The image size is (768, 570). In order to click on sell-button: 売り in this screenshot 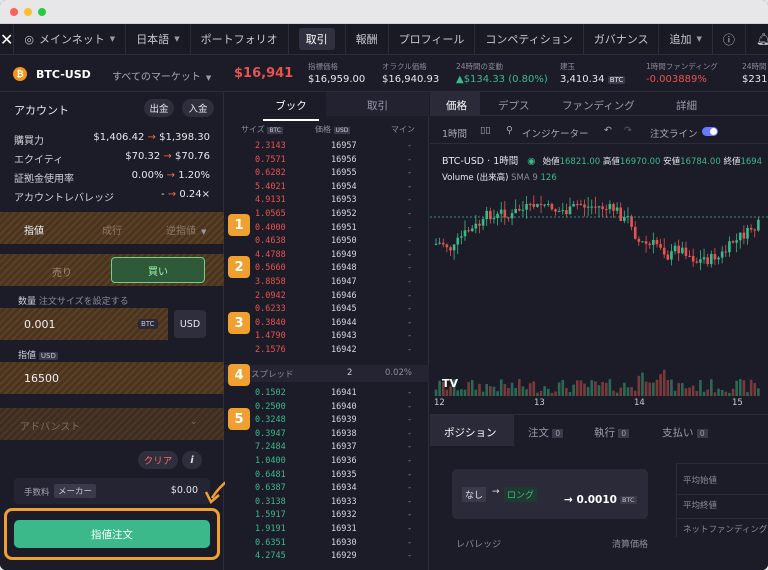, I will do `click(62, 271)`.